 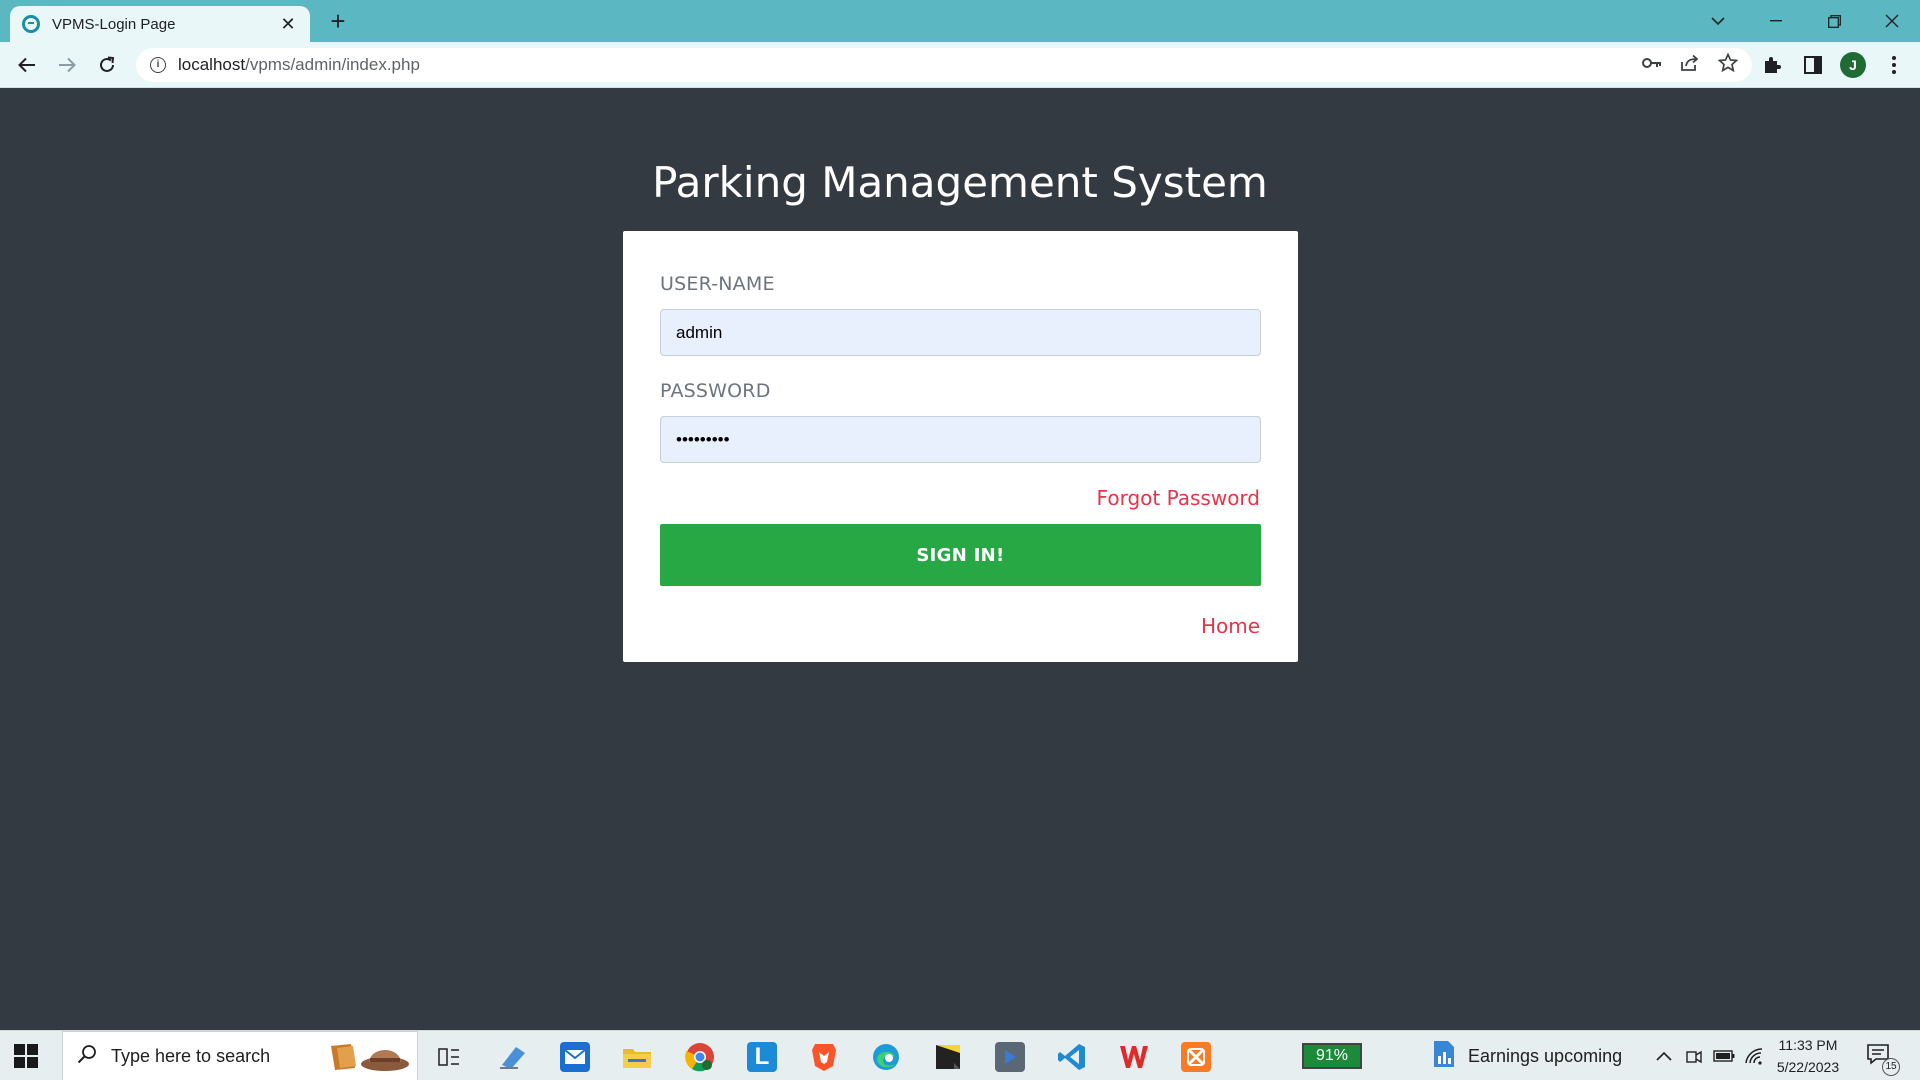 I want to click on site-info-icon: i, so click(x=158, y=65).